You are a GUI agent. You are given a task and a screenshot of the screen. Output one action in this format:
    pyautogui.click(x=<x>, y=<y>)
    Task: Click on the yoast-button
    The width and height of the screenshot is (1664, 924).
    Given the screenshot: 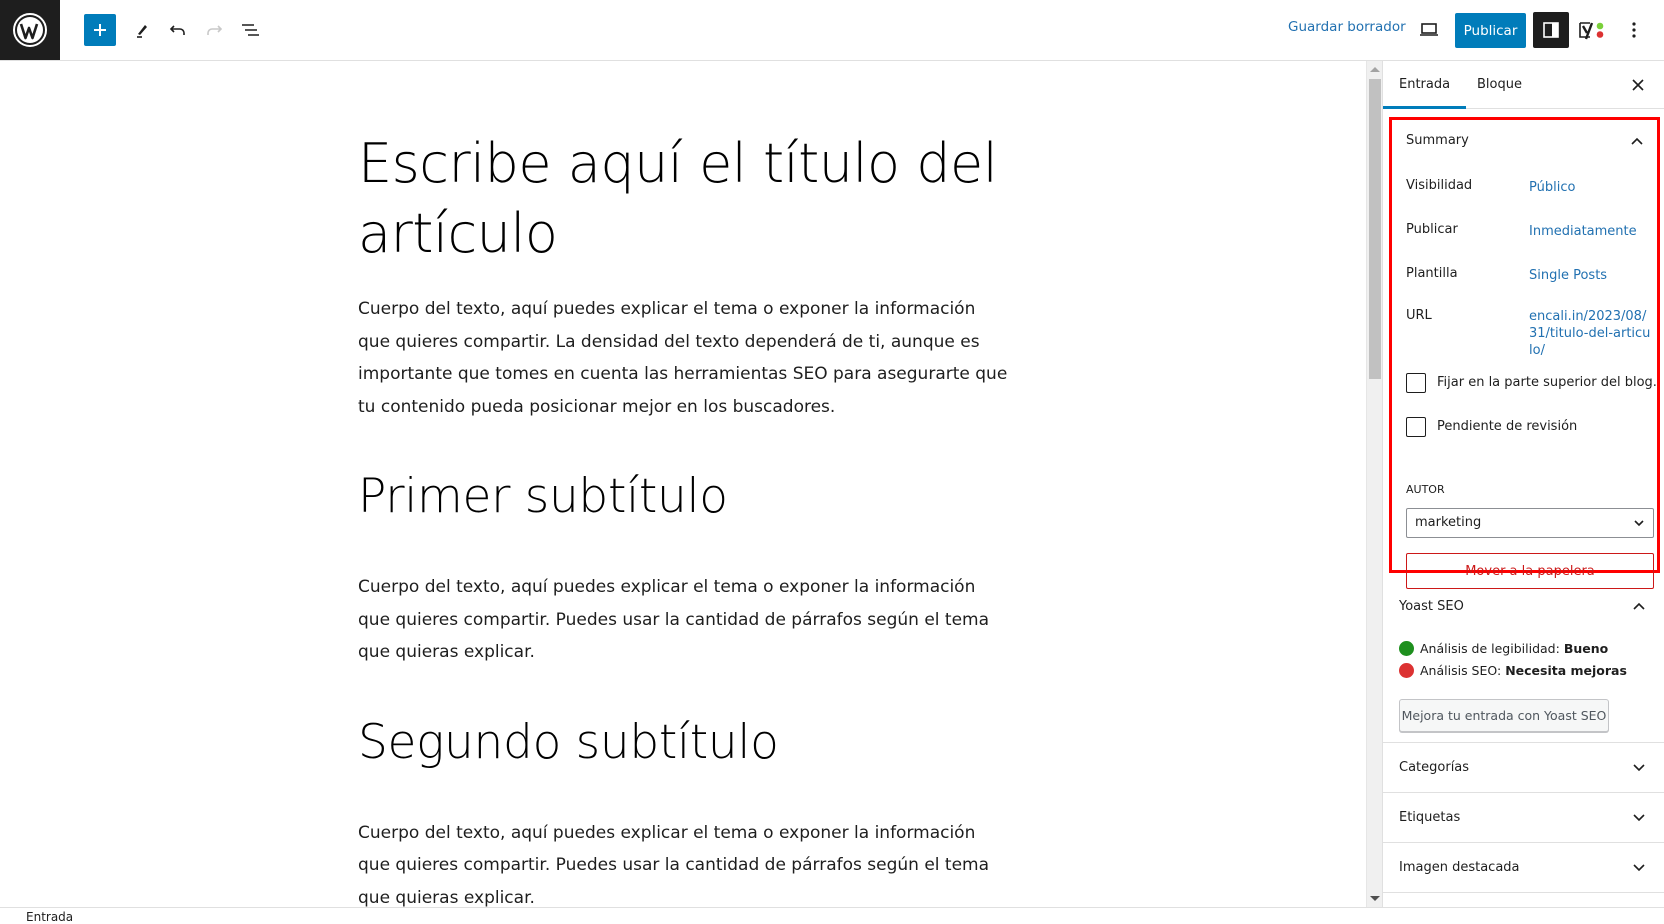 What is the action you would take?
    pyautogui.click(x=1593, y=30)
    